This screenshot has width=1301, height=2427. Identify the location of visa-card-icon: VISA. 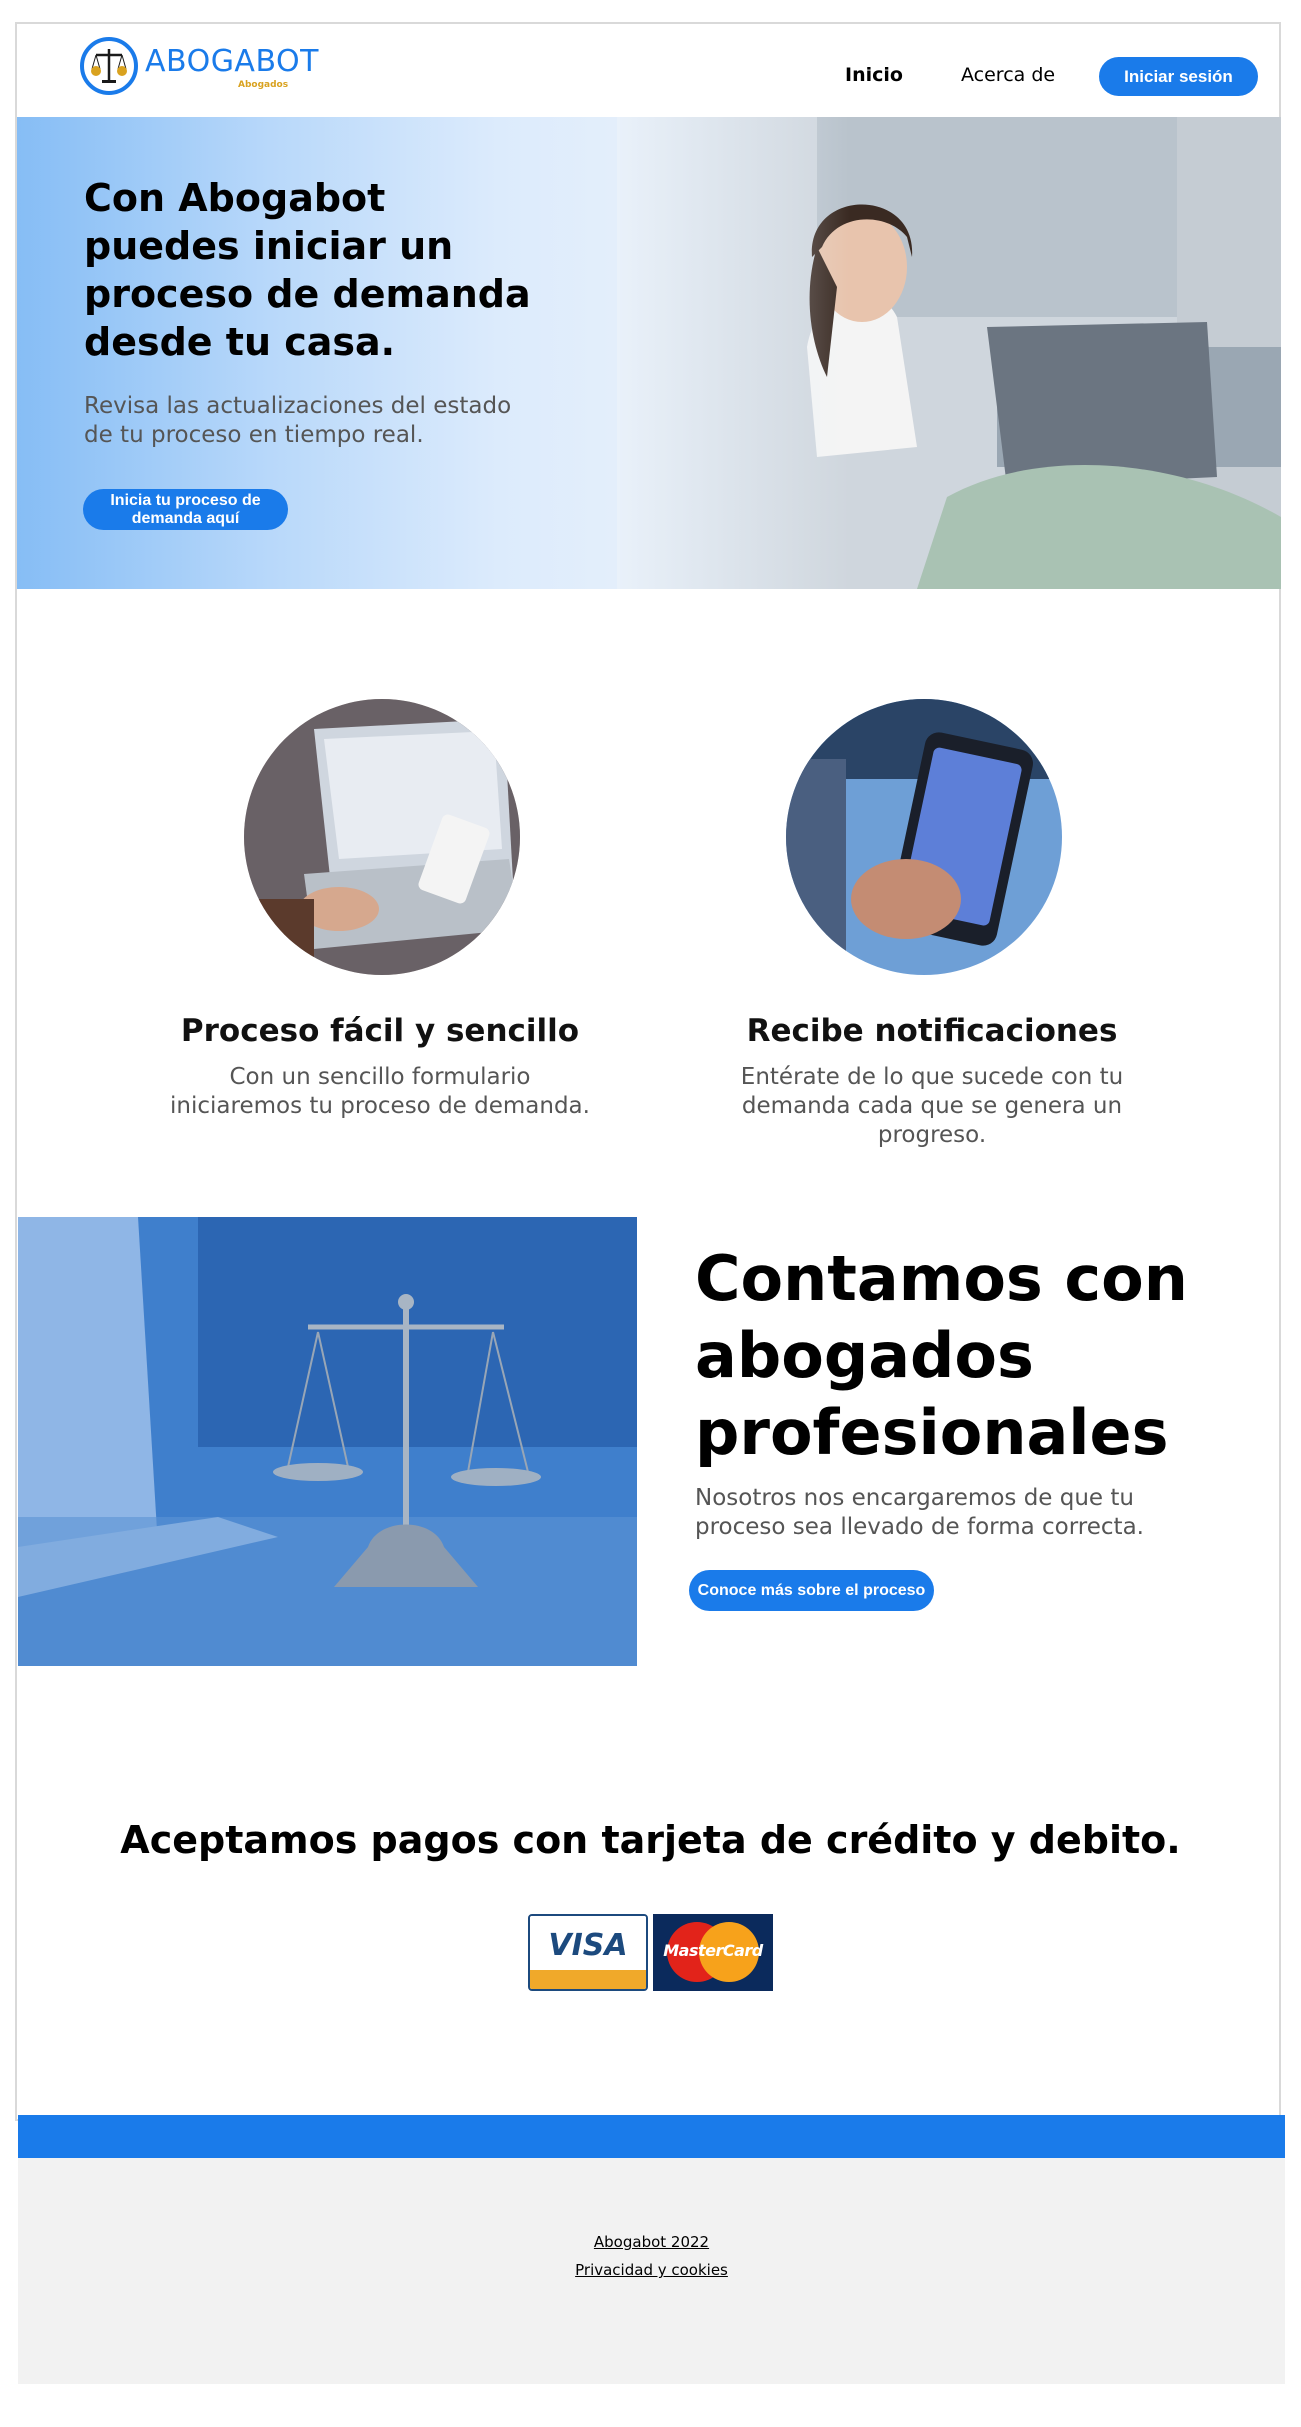
(588, 1952).